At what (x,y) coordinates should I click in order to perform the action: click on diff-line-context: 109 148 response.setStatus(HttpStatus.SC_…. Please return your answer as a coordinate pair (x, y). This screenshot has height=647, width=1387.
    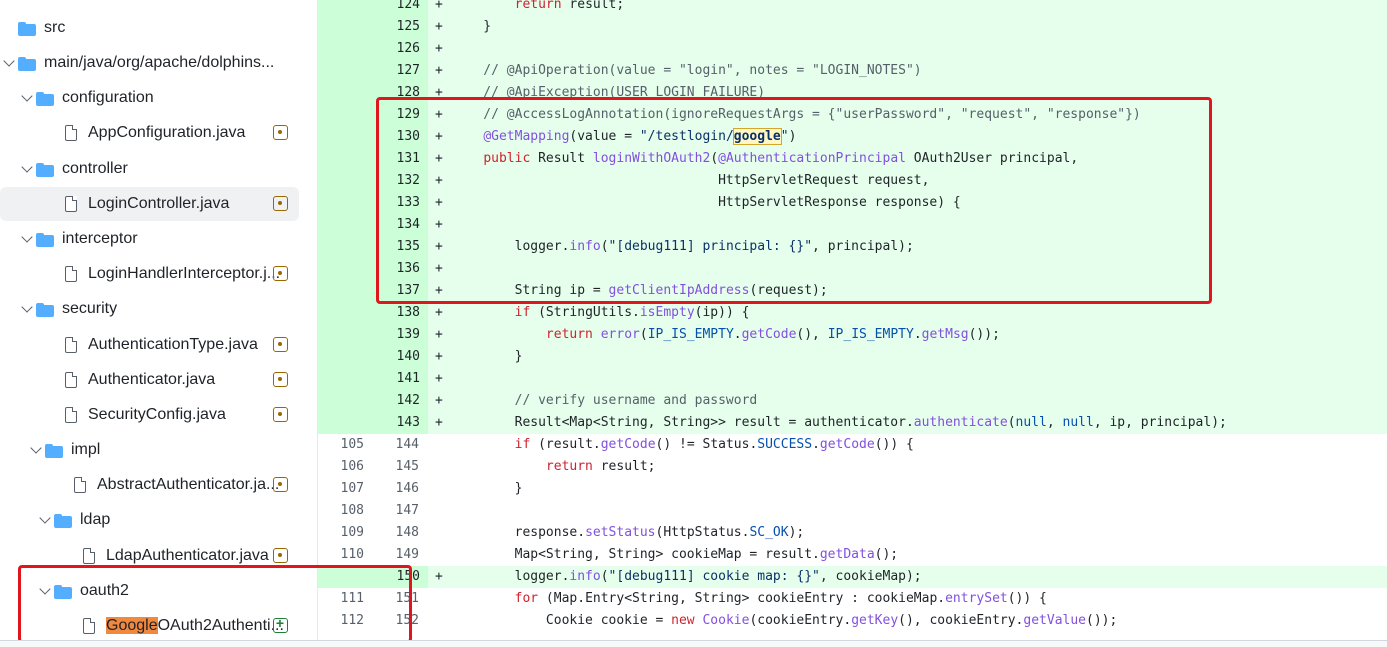
    Looking at the image, I should click on (852, 533).